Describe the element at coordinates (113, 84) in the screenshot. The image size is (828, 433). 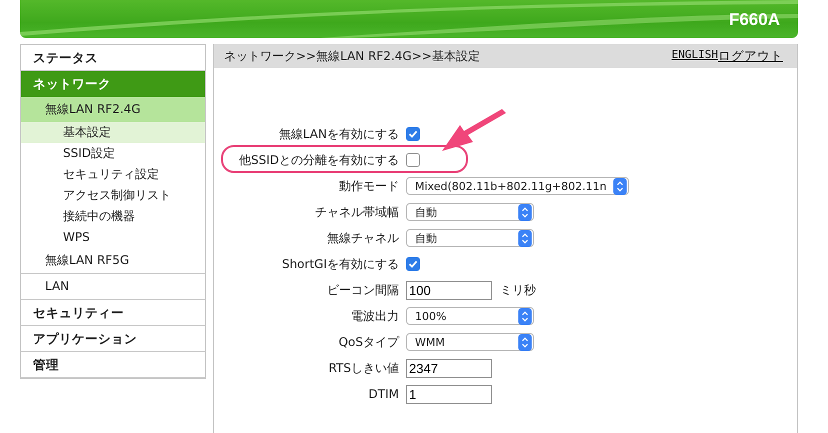
I see `sidebar-item: ネットワーク` at that location.